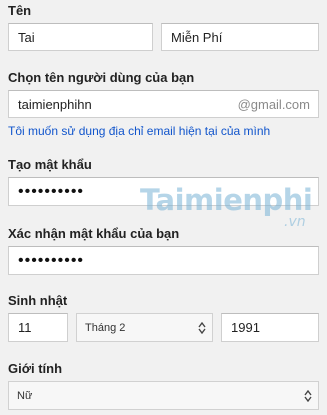  I want to click on password-label: Tạo mật khẩu, so click(50, 164).